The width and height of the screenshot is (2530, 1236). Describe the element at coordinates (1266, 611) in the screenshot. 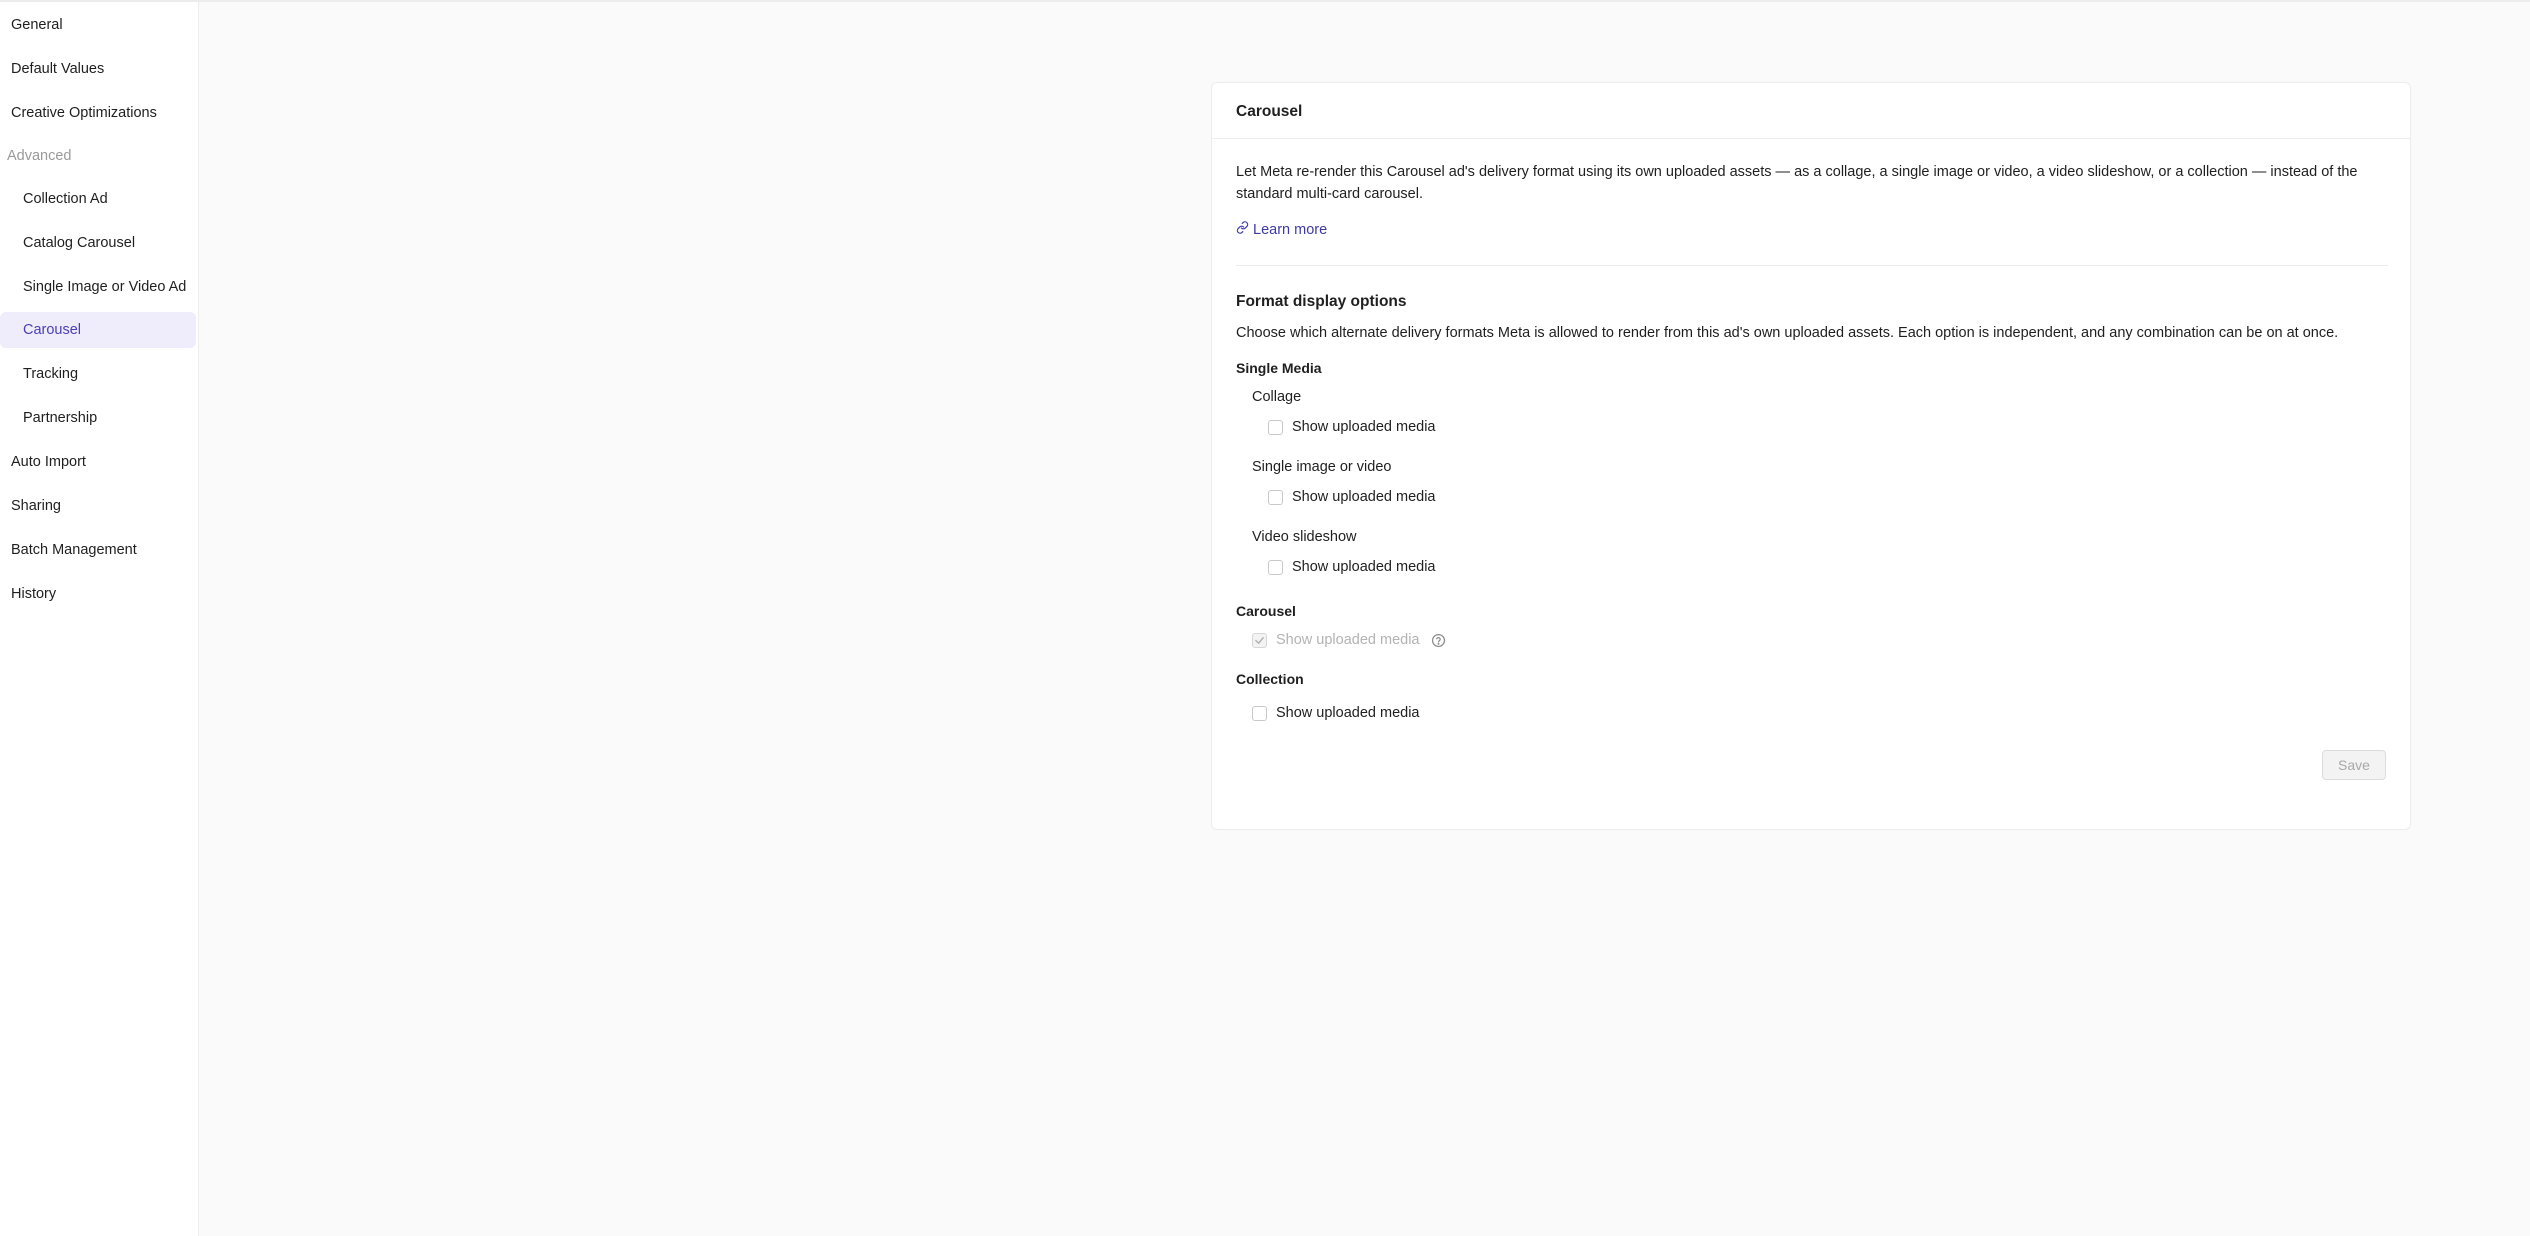

I see `group-label-carousel: Carousel` at that location.